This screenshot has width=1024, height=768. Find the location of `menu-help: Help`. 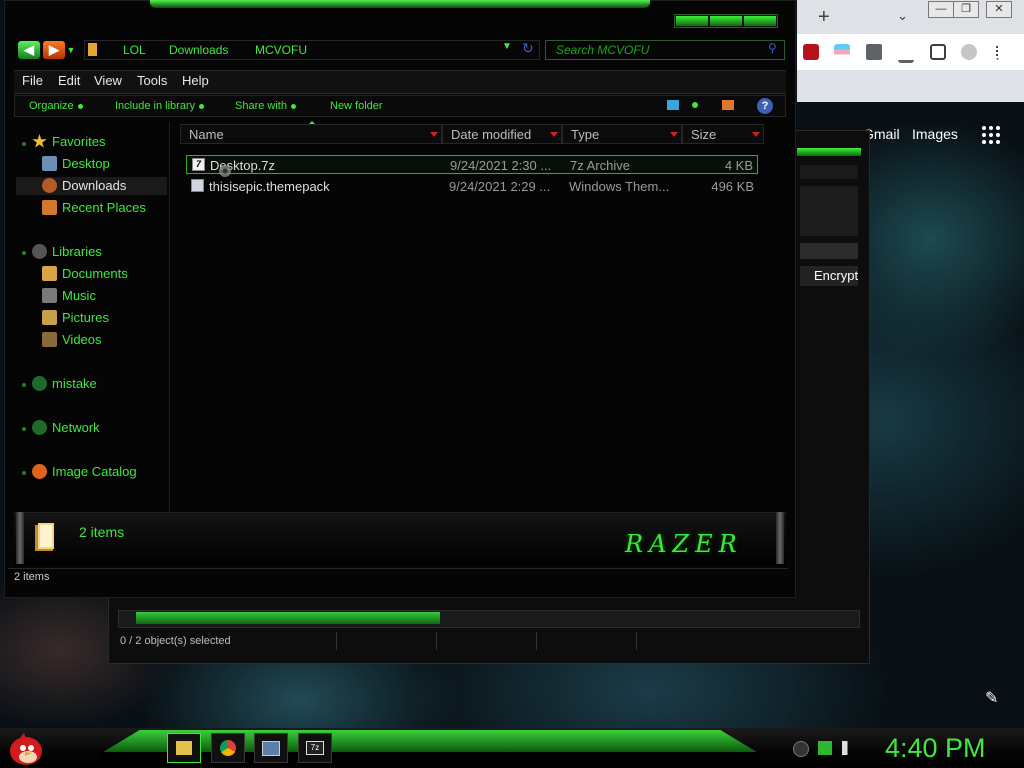

menu-help: Help is located at coordinates (195, 80).